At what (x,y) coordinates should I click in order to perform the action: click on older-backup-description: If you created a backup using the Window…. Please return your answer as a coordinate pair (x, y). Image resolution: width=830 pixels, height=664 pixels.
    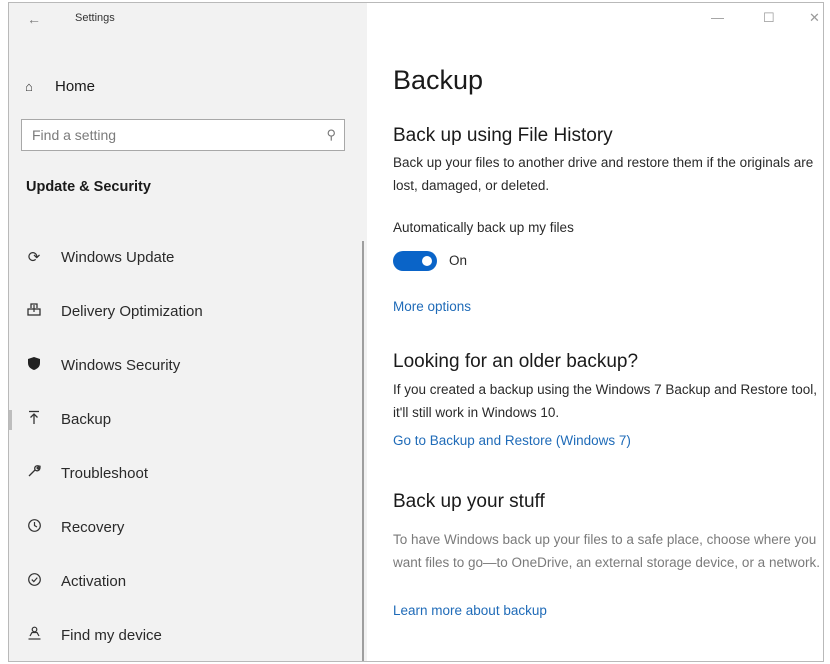
    Looking at the image, I should click on (605, 401).